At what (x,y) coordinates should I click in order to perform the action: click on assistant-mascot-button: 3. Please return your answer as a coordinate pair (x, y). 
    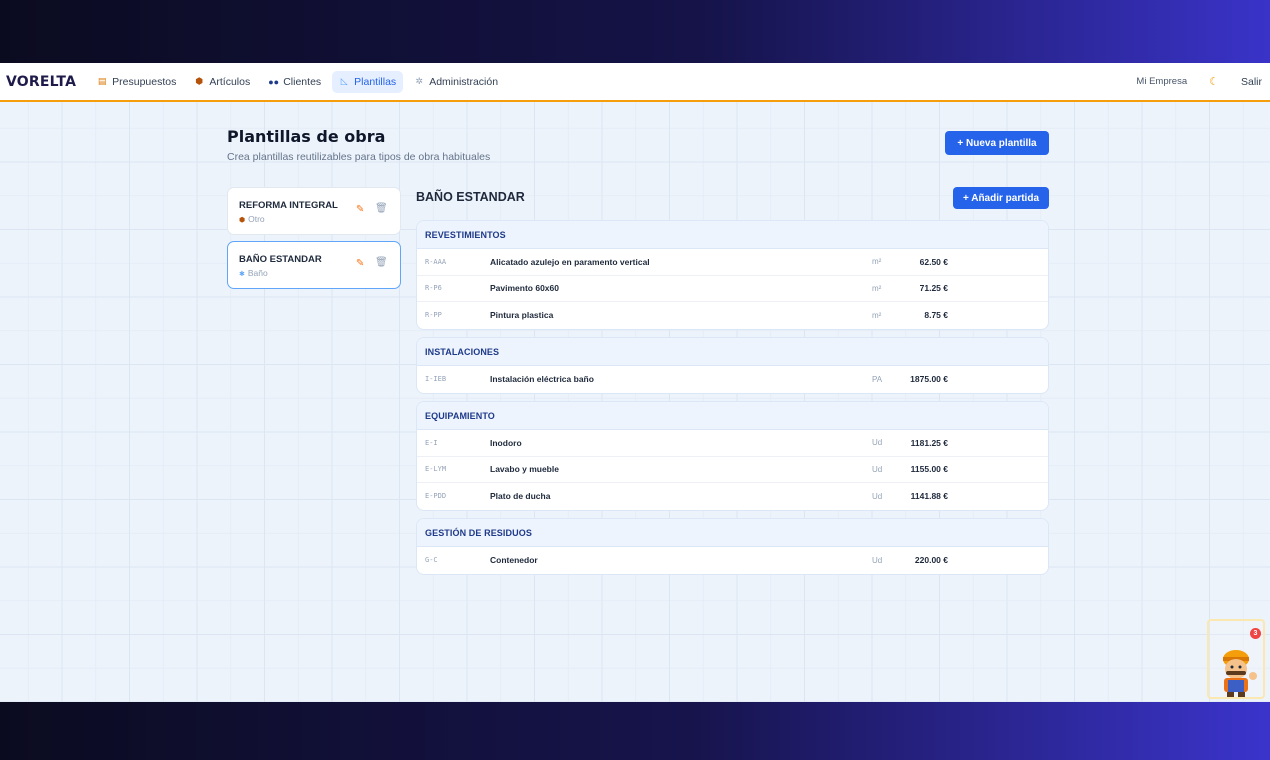
    Looking at the image, I should click on (1236, 659).